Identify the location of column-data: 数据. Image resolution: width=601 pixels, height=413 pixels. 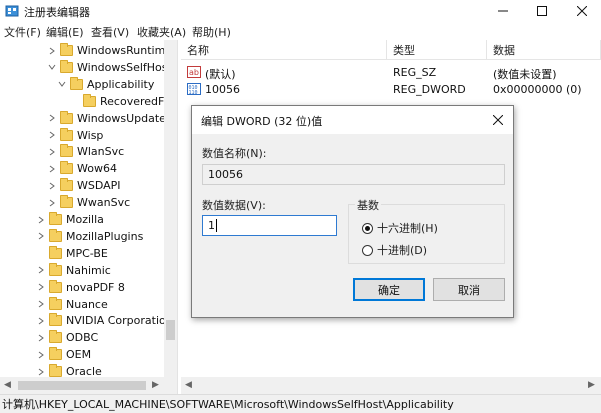
(544, 50).